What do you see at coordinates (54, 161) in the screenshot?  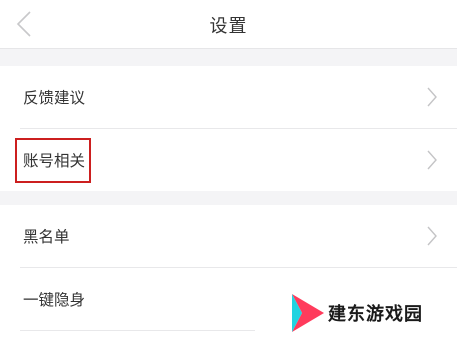 I see `settings-item-label: 账号相关` at bounding box center [54, 161].